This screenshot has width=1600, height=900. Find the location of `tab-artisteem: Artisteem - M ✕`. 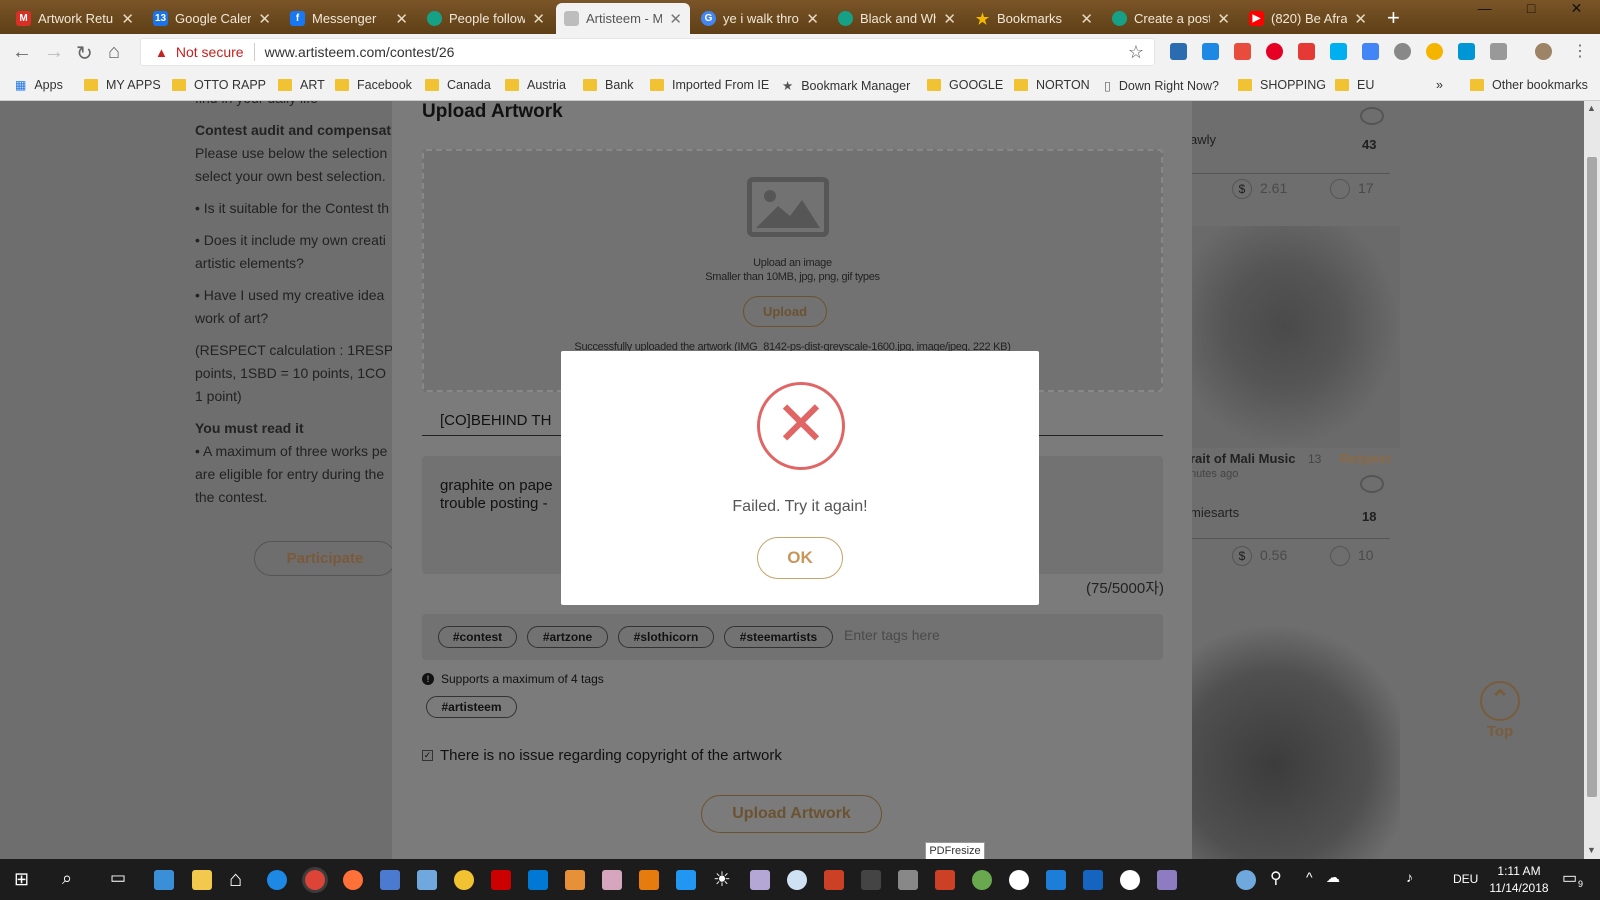

tab-artisteem: Artisteem - M ✕ is located at coordinates (623, 18).